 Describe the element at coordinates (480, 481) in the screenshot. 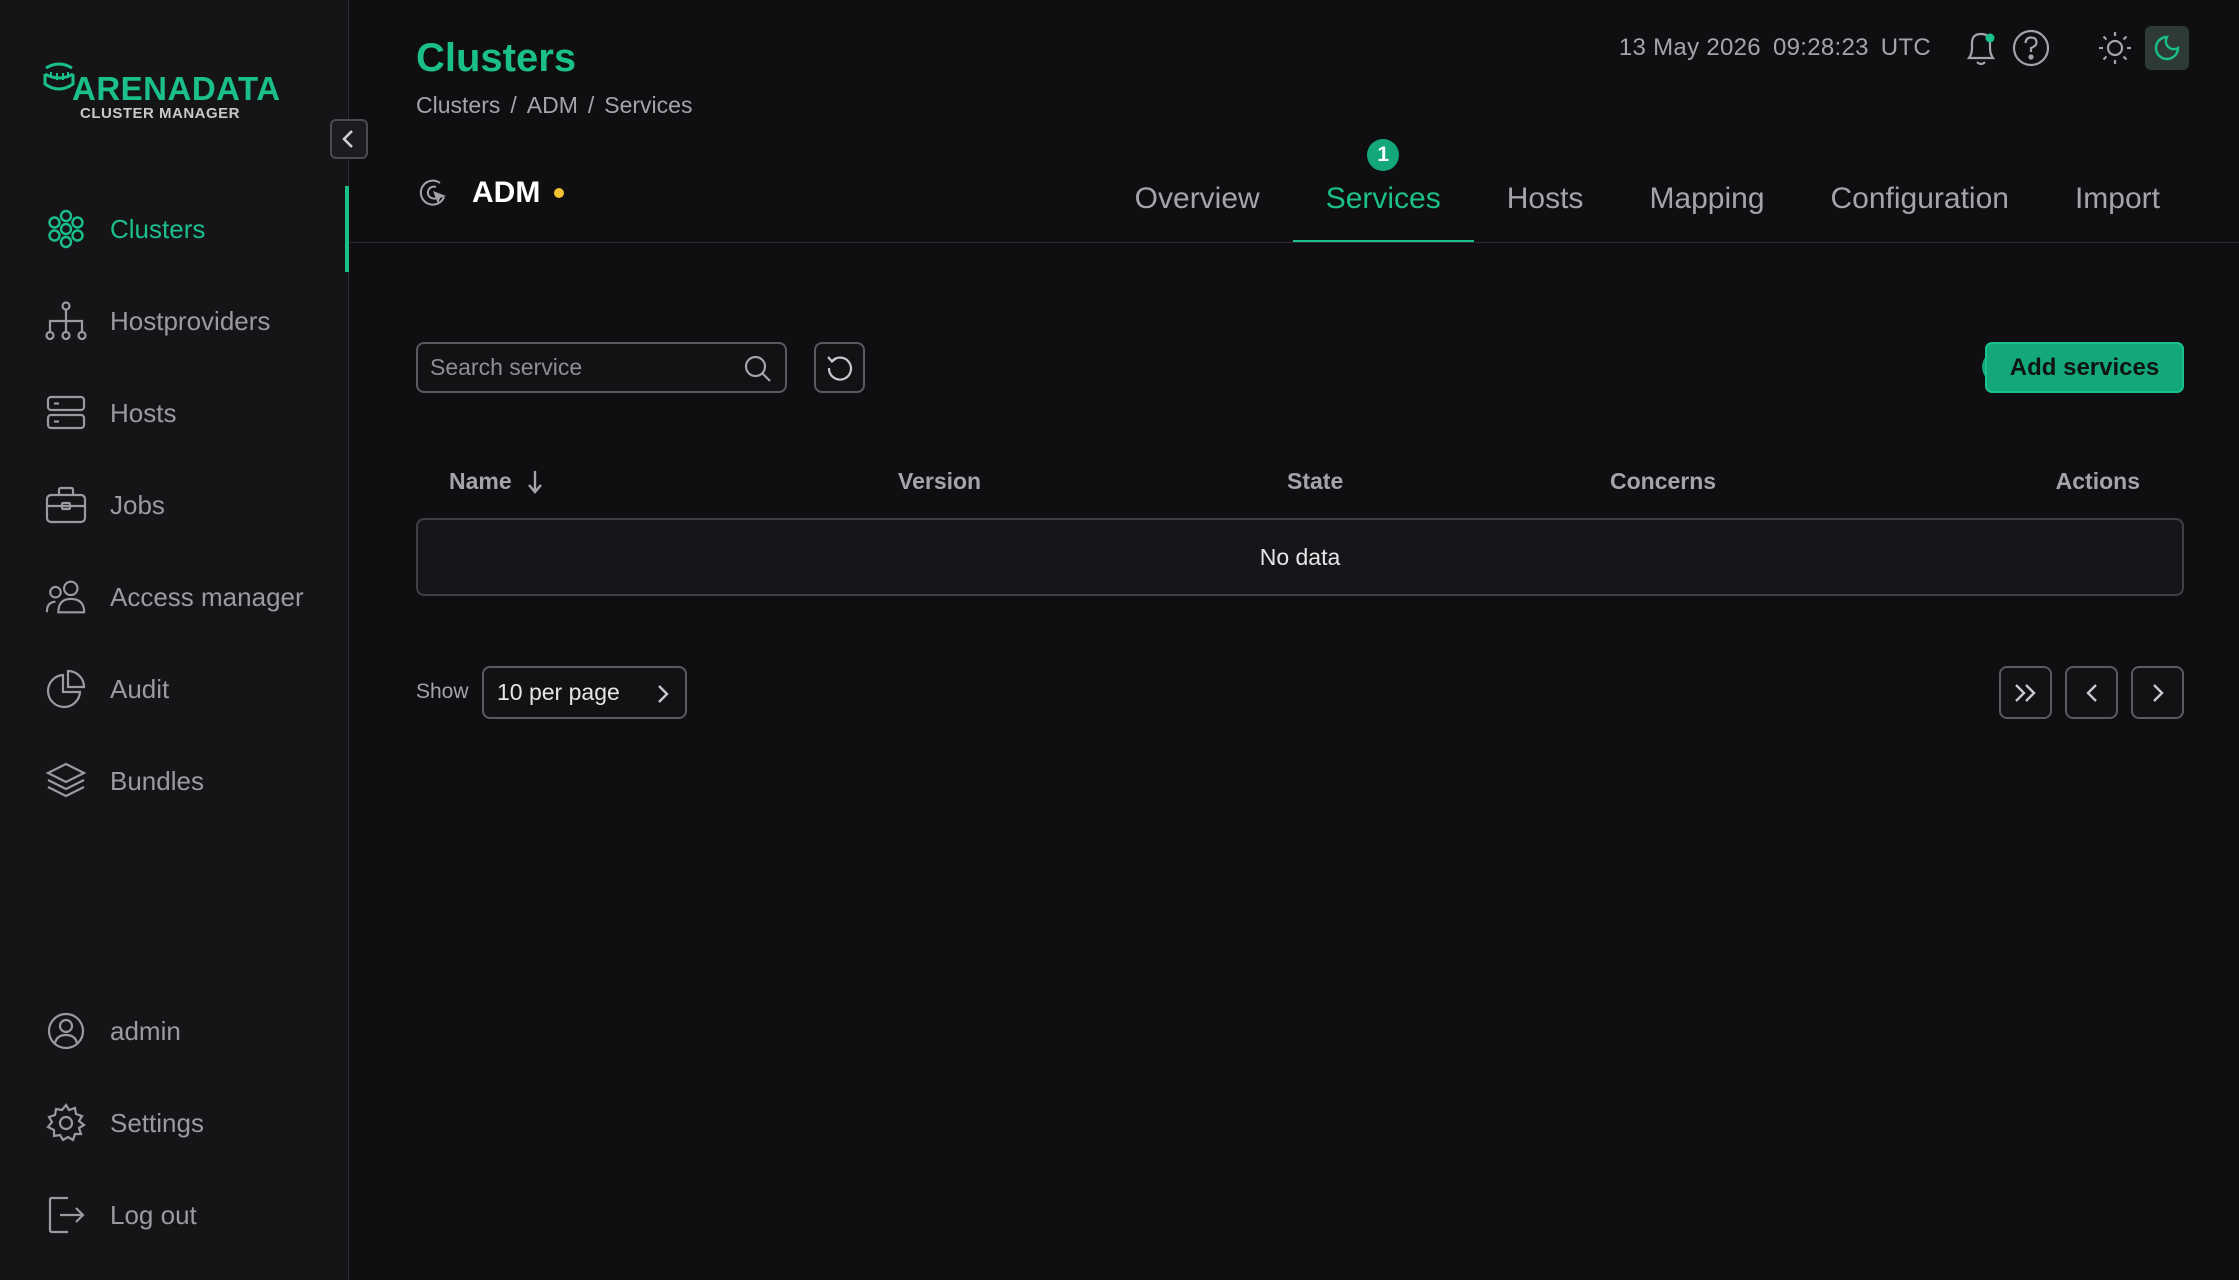

I see `column-label: Name` at that location.